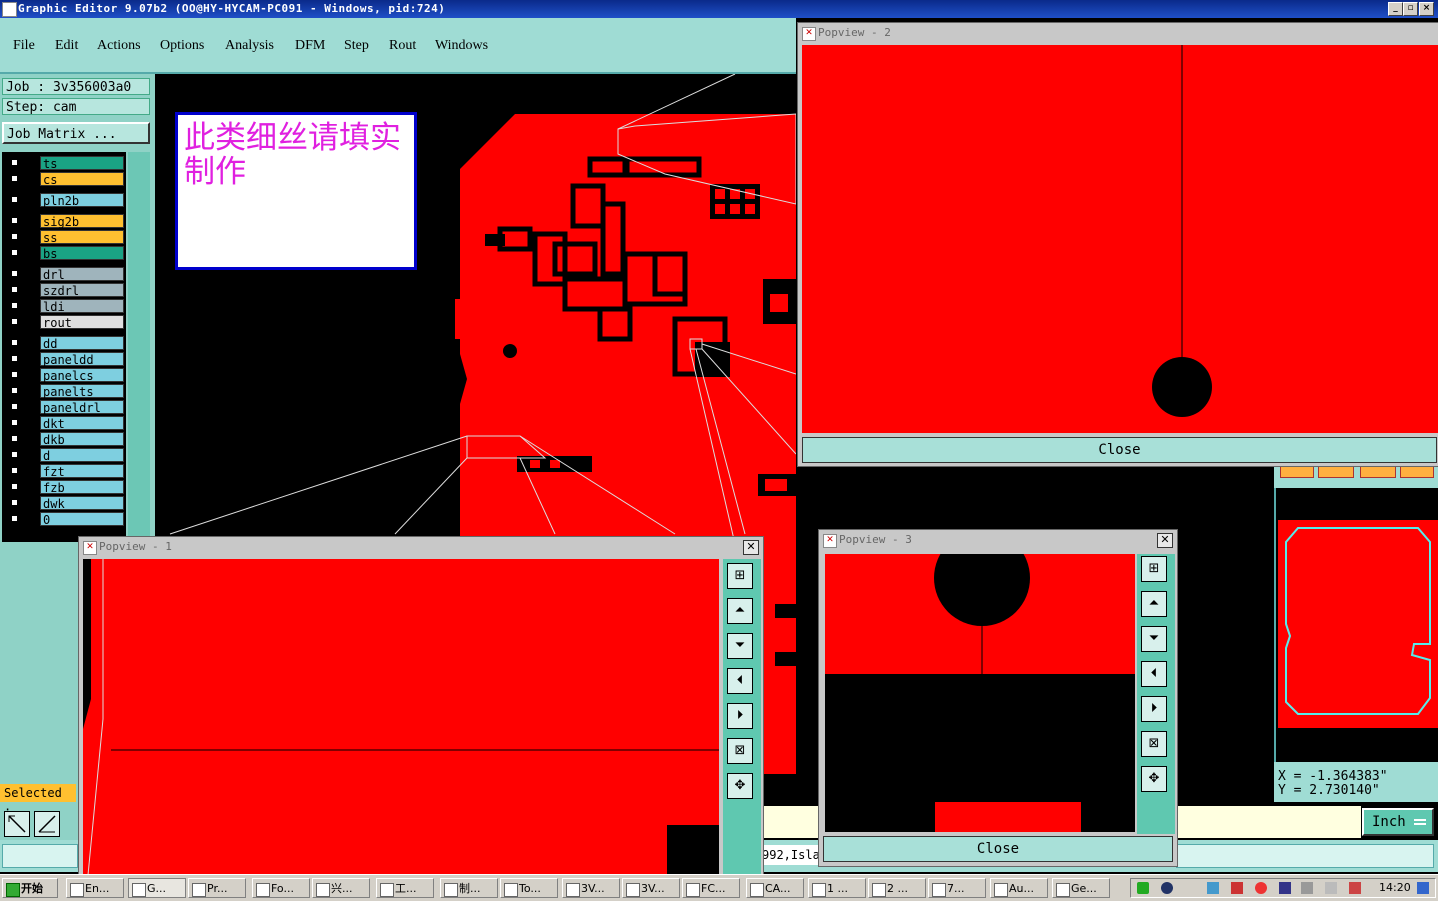 Image resolution: width=1438 pixels, height=901 pixels. I want to click on volume-icon, so click(1331, 888).